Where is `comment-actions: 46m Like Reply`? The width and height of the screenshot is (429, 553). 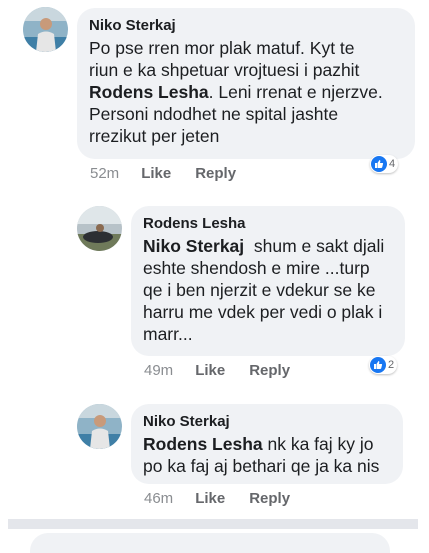 comment-actions: 46m Like Reply is located at coordinates (229, 498).